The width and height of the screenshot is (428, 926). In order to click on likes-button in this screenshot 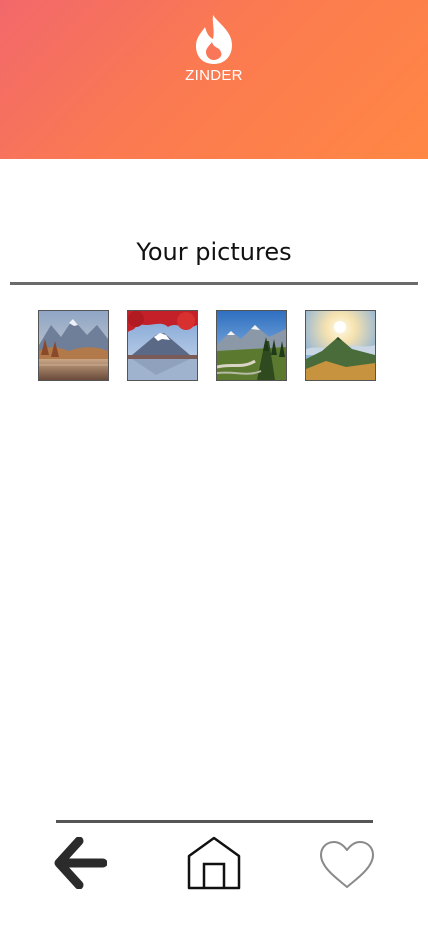, I will do `click(347, 867)`.